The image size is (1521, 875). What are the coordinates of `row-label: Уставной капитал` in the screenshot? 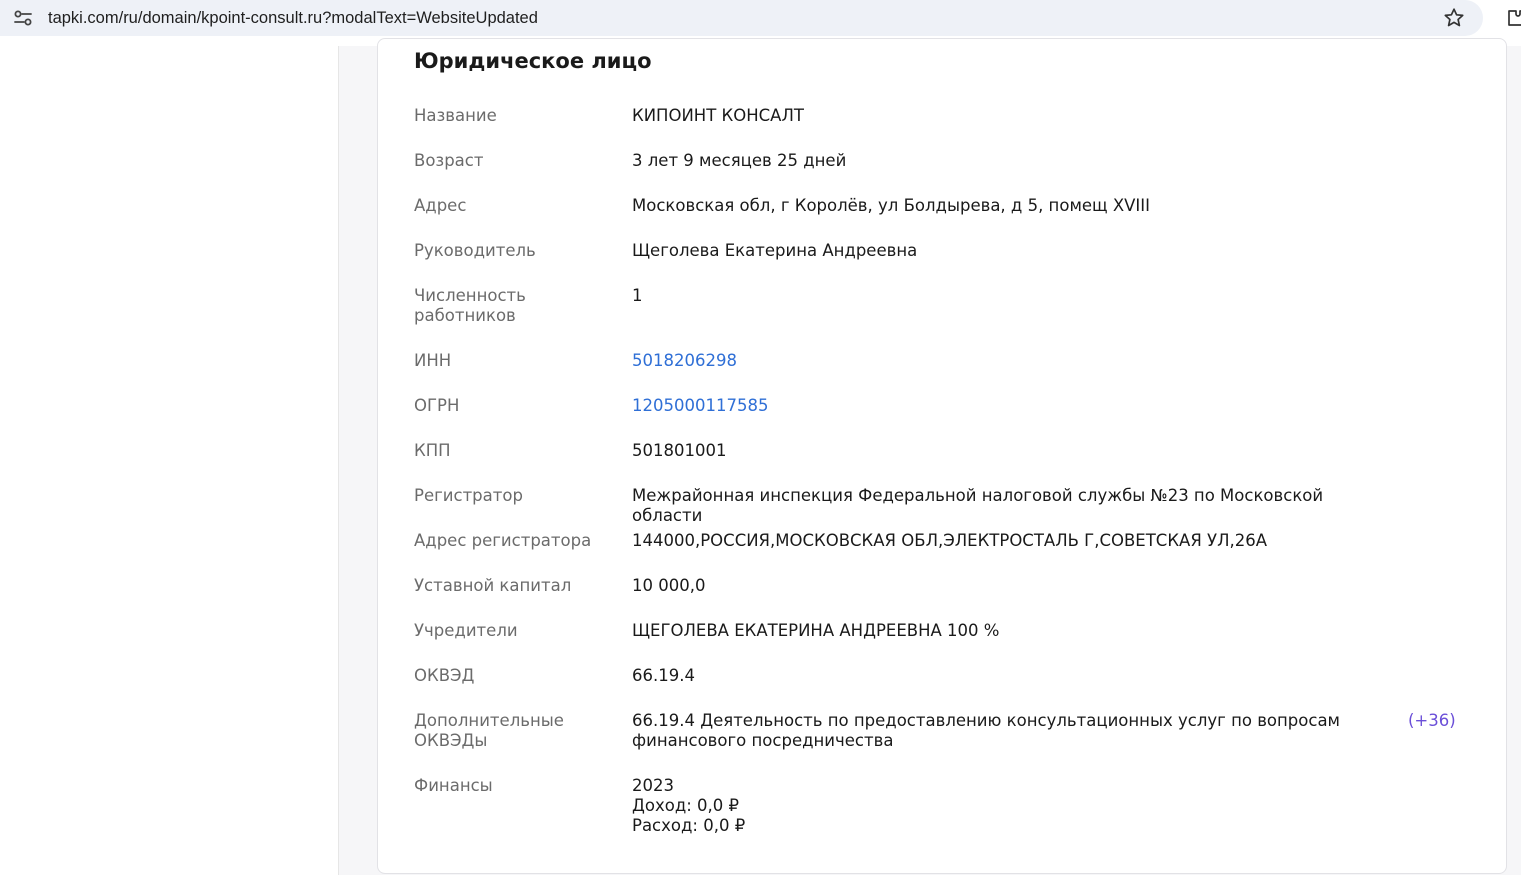 It's located at (493, 585).